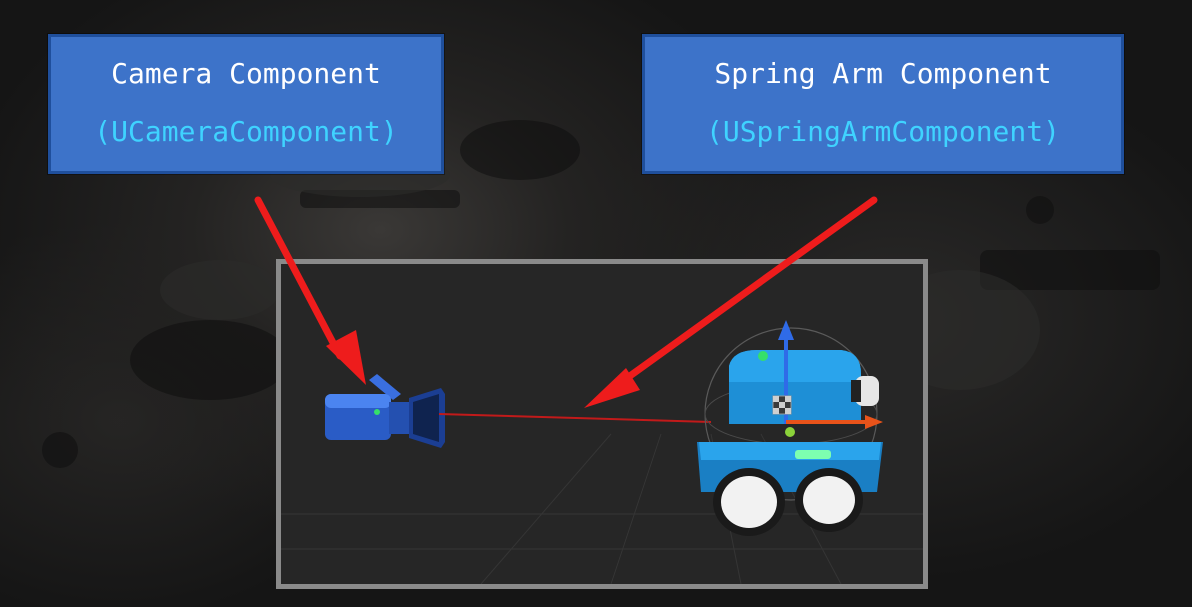  What do you see at coordinates (246, 73) in the screenshot?
I see `camera-component-title: Camera Component` at bounding box center [246, 73].